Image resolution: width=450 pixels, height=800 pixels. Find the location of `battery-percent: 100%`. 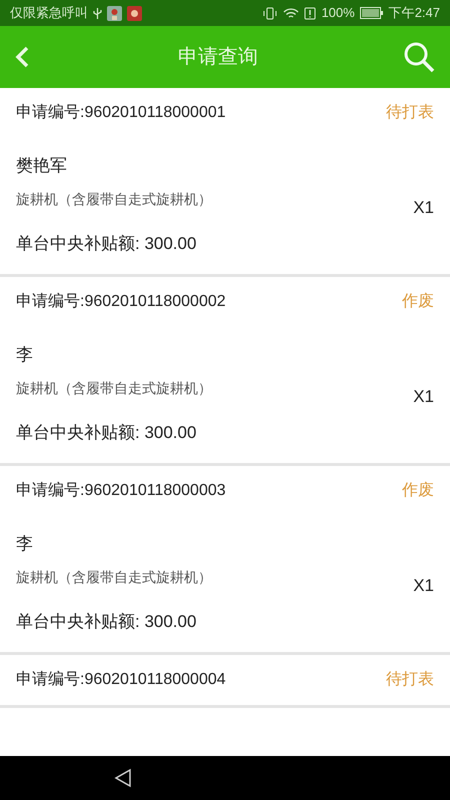

battery-percent: 100% is located at coordinates (338, 13).